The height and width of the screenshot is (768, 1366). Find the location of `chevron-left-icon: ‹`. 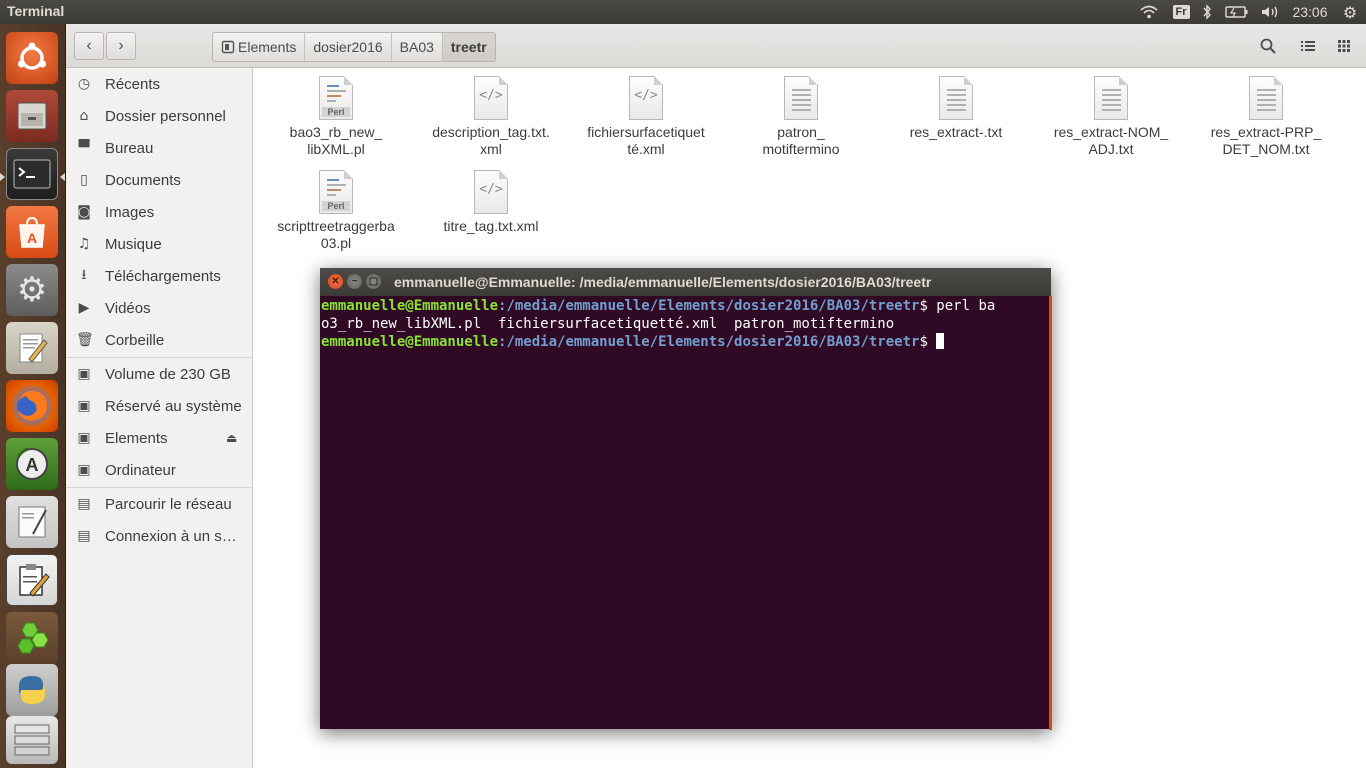

chevron-left-icon: ‹ is located at coordinates (89, 45).